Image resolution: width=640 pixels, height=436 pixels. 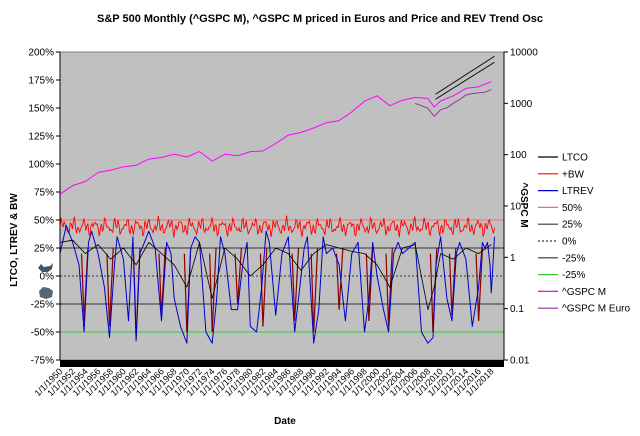 What do you see at coordinates (41, 137) in the screenshot?
I see `left-tick-label-8: 125%` at bounding box center [41, 137].